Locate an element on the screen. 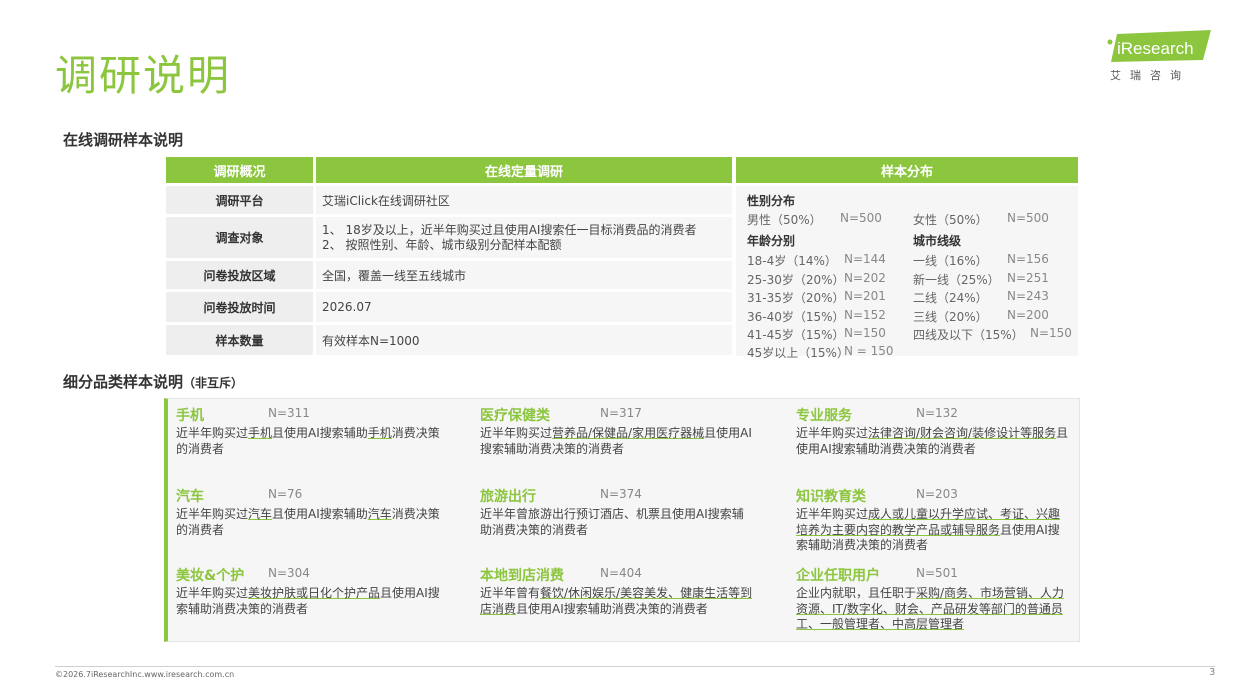 The width and height of the screenshot is (1240, 697). age-label: 31-35岁（20%） is located at coordinates (796, 298).